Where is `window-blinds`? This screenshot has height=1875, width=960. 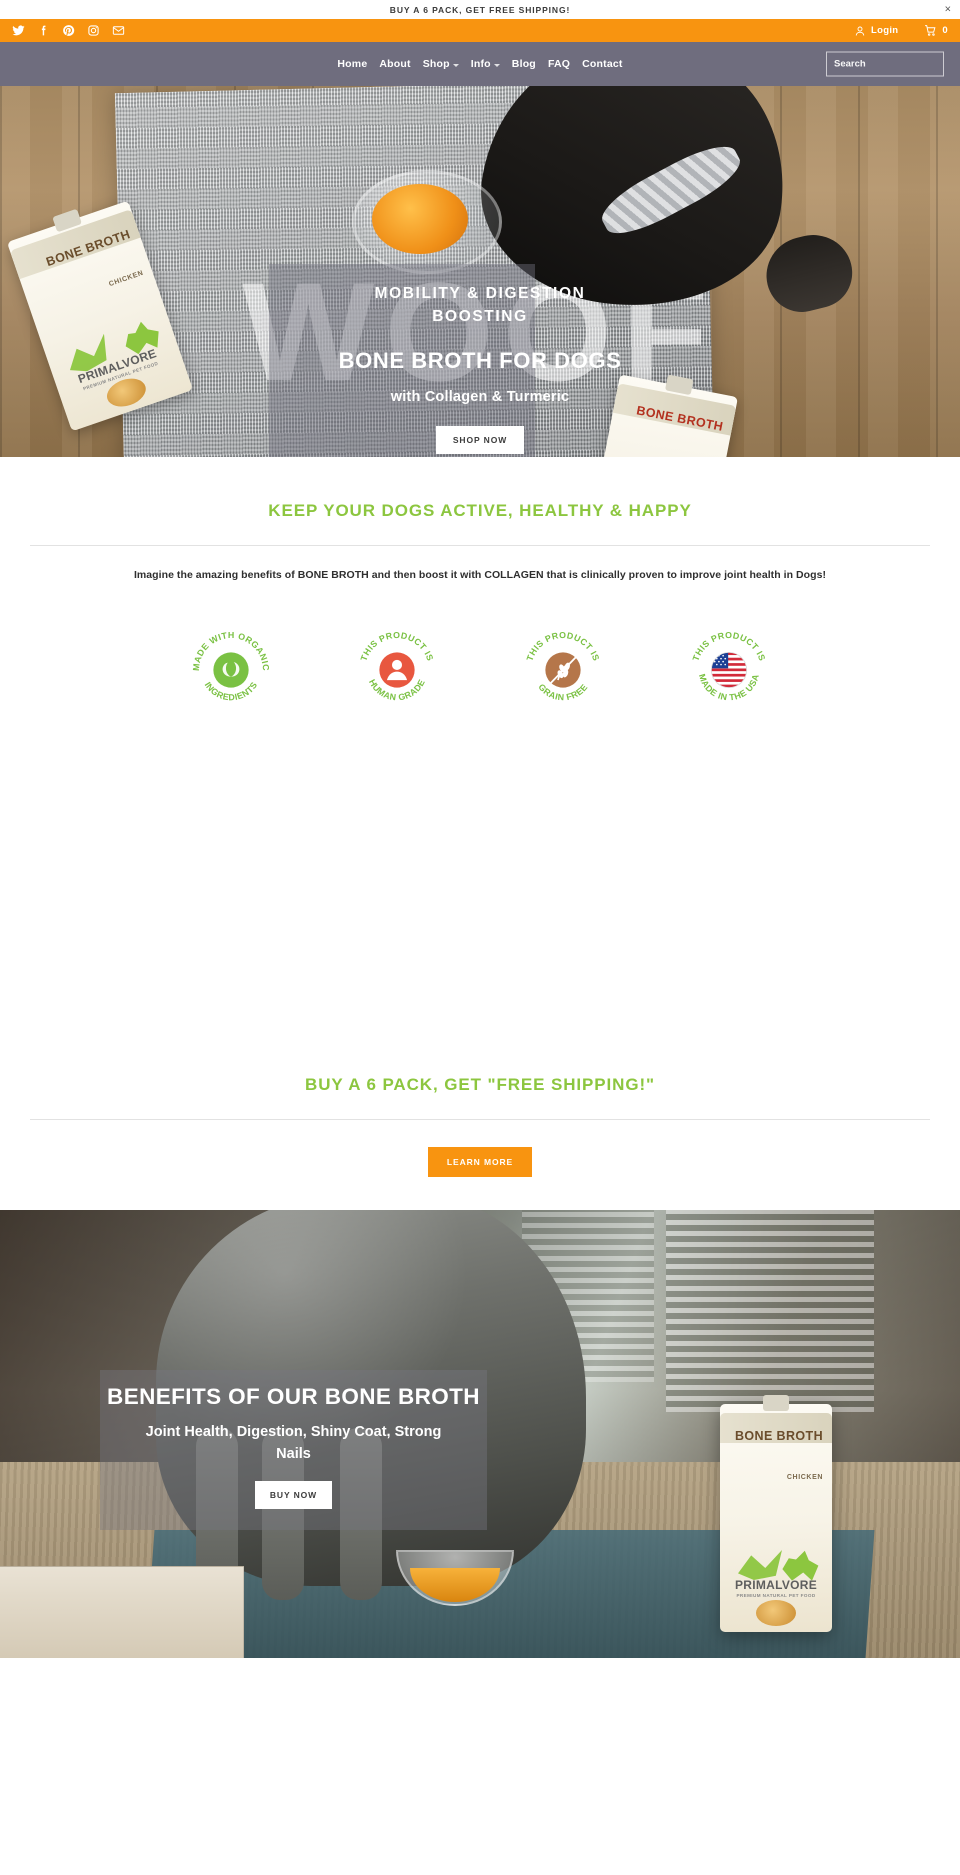 window-blinds is located at coordinates (770, 1311).